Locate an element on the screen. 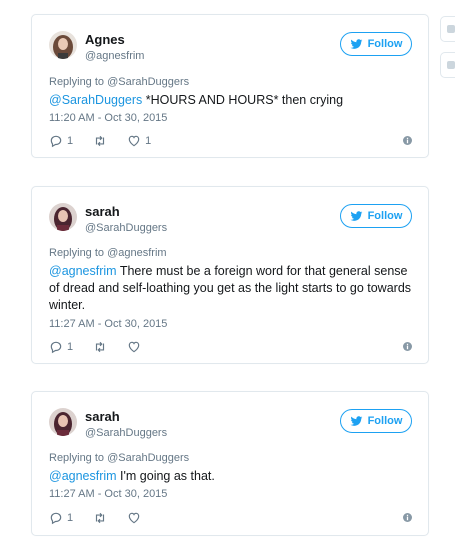 The image size is (455, 559). author-handle: @agnesfrim is located at coordinates (114, 56).